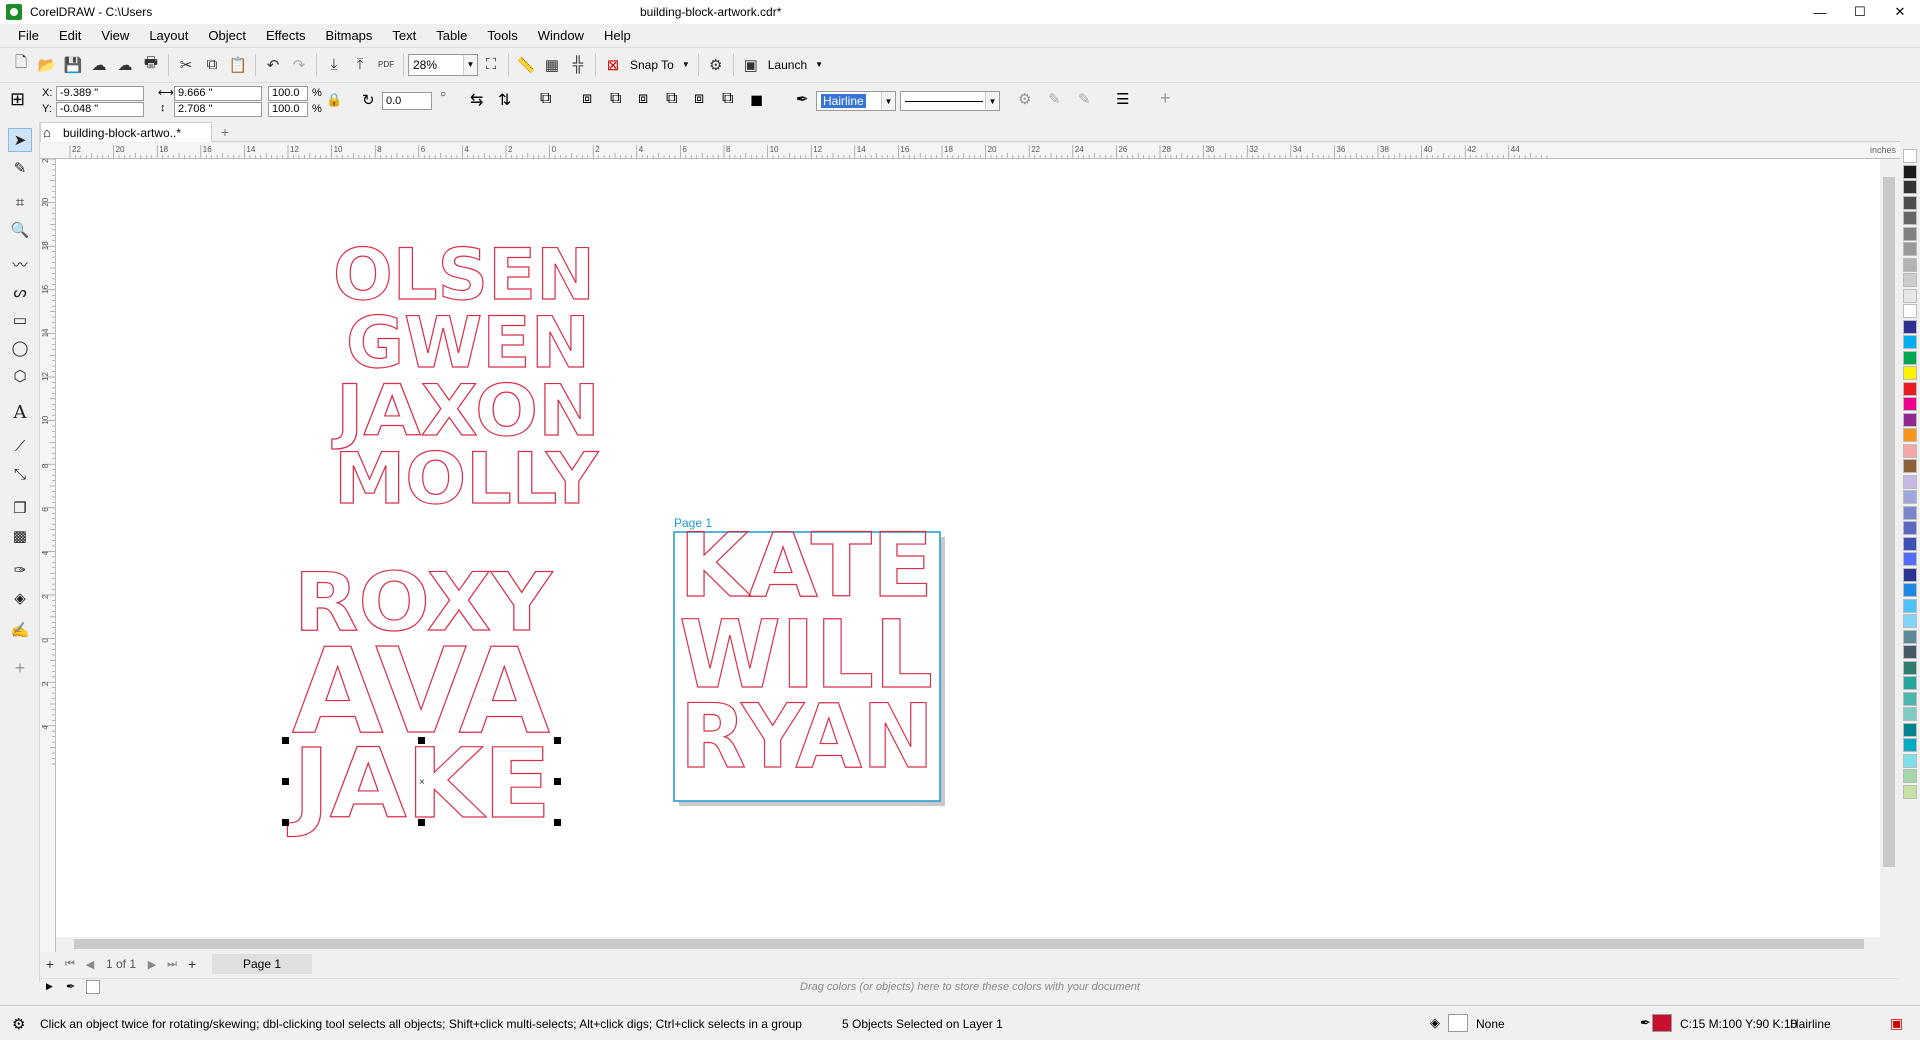 The image size is (1920, 1040). What do you see at coordinates (950, 101) in the screenshot?
I see `line-style-combo: ▼` at bounding box center [950, 101].